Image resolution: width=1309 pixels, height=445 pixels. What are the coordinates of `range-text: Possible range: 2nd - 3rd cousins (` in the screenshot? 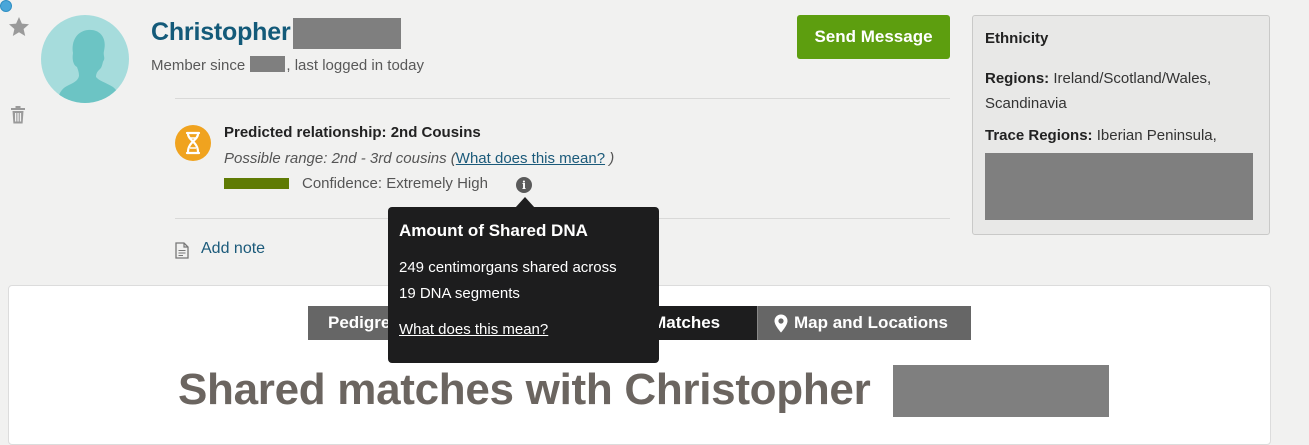 It's located at (340, 158).